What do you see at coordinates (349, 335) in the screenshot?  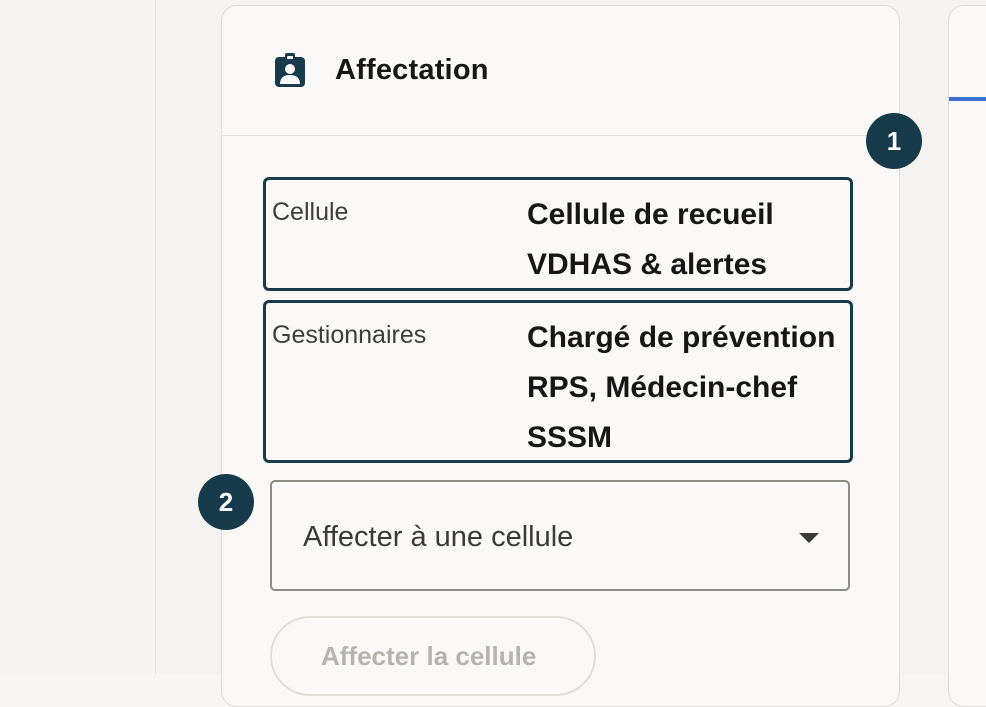 I see `gestionnaires-label: Gestionnaires` at bounding box center [349, 335].